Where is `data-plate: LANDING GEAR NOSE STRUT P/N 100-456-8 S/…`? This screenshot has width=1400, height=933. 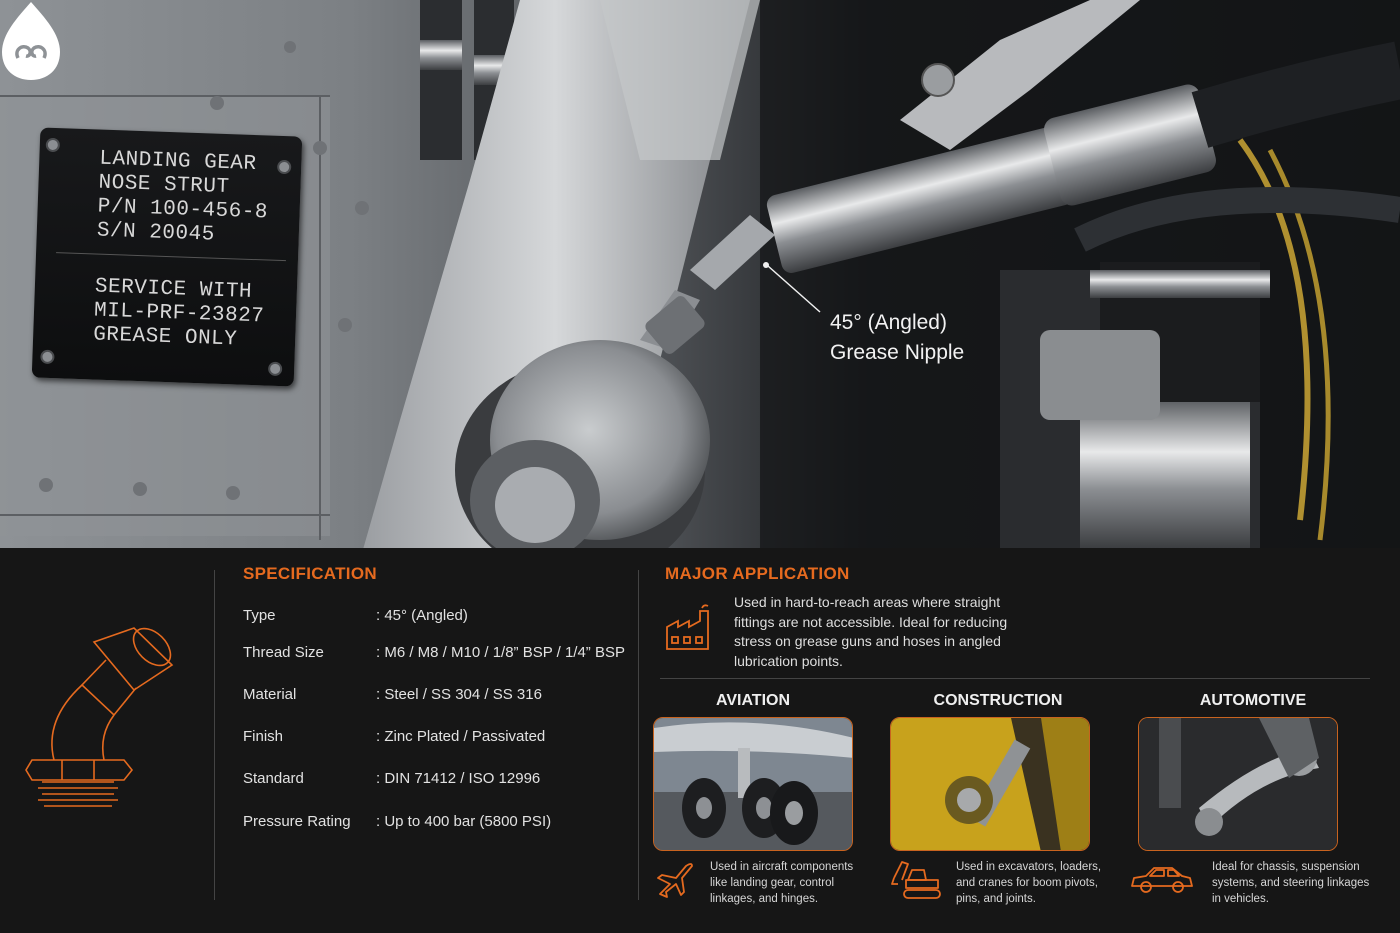
data-plate: LANDING GEAR NOSE STRUT P/N 100-456-8 S/… is located at coordinates (167, 257).